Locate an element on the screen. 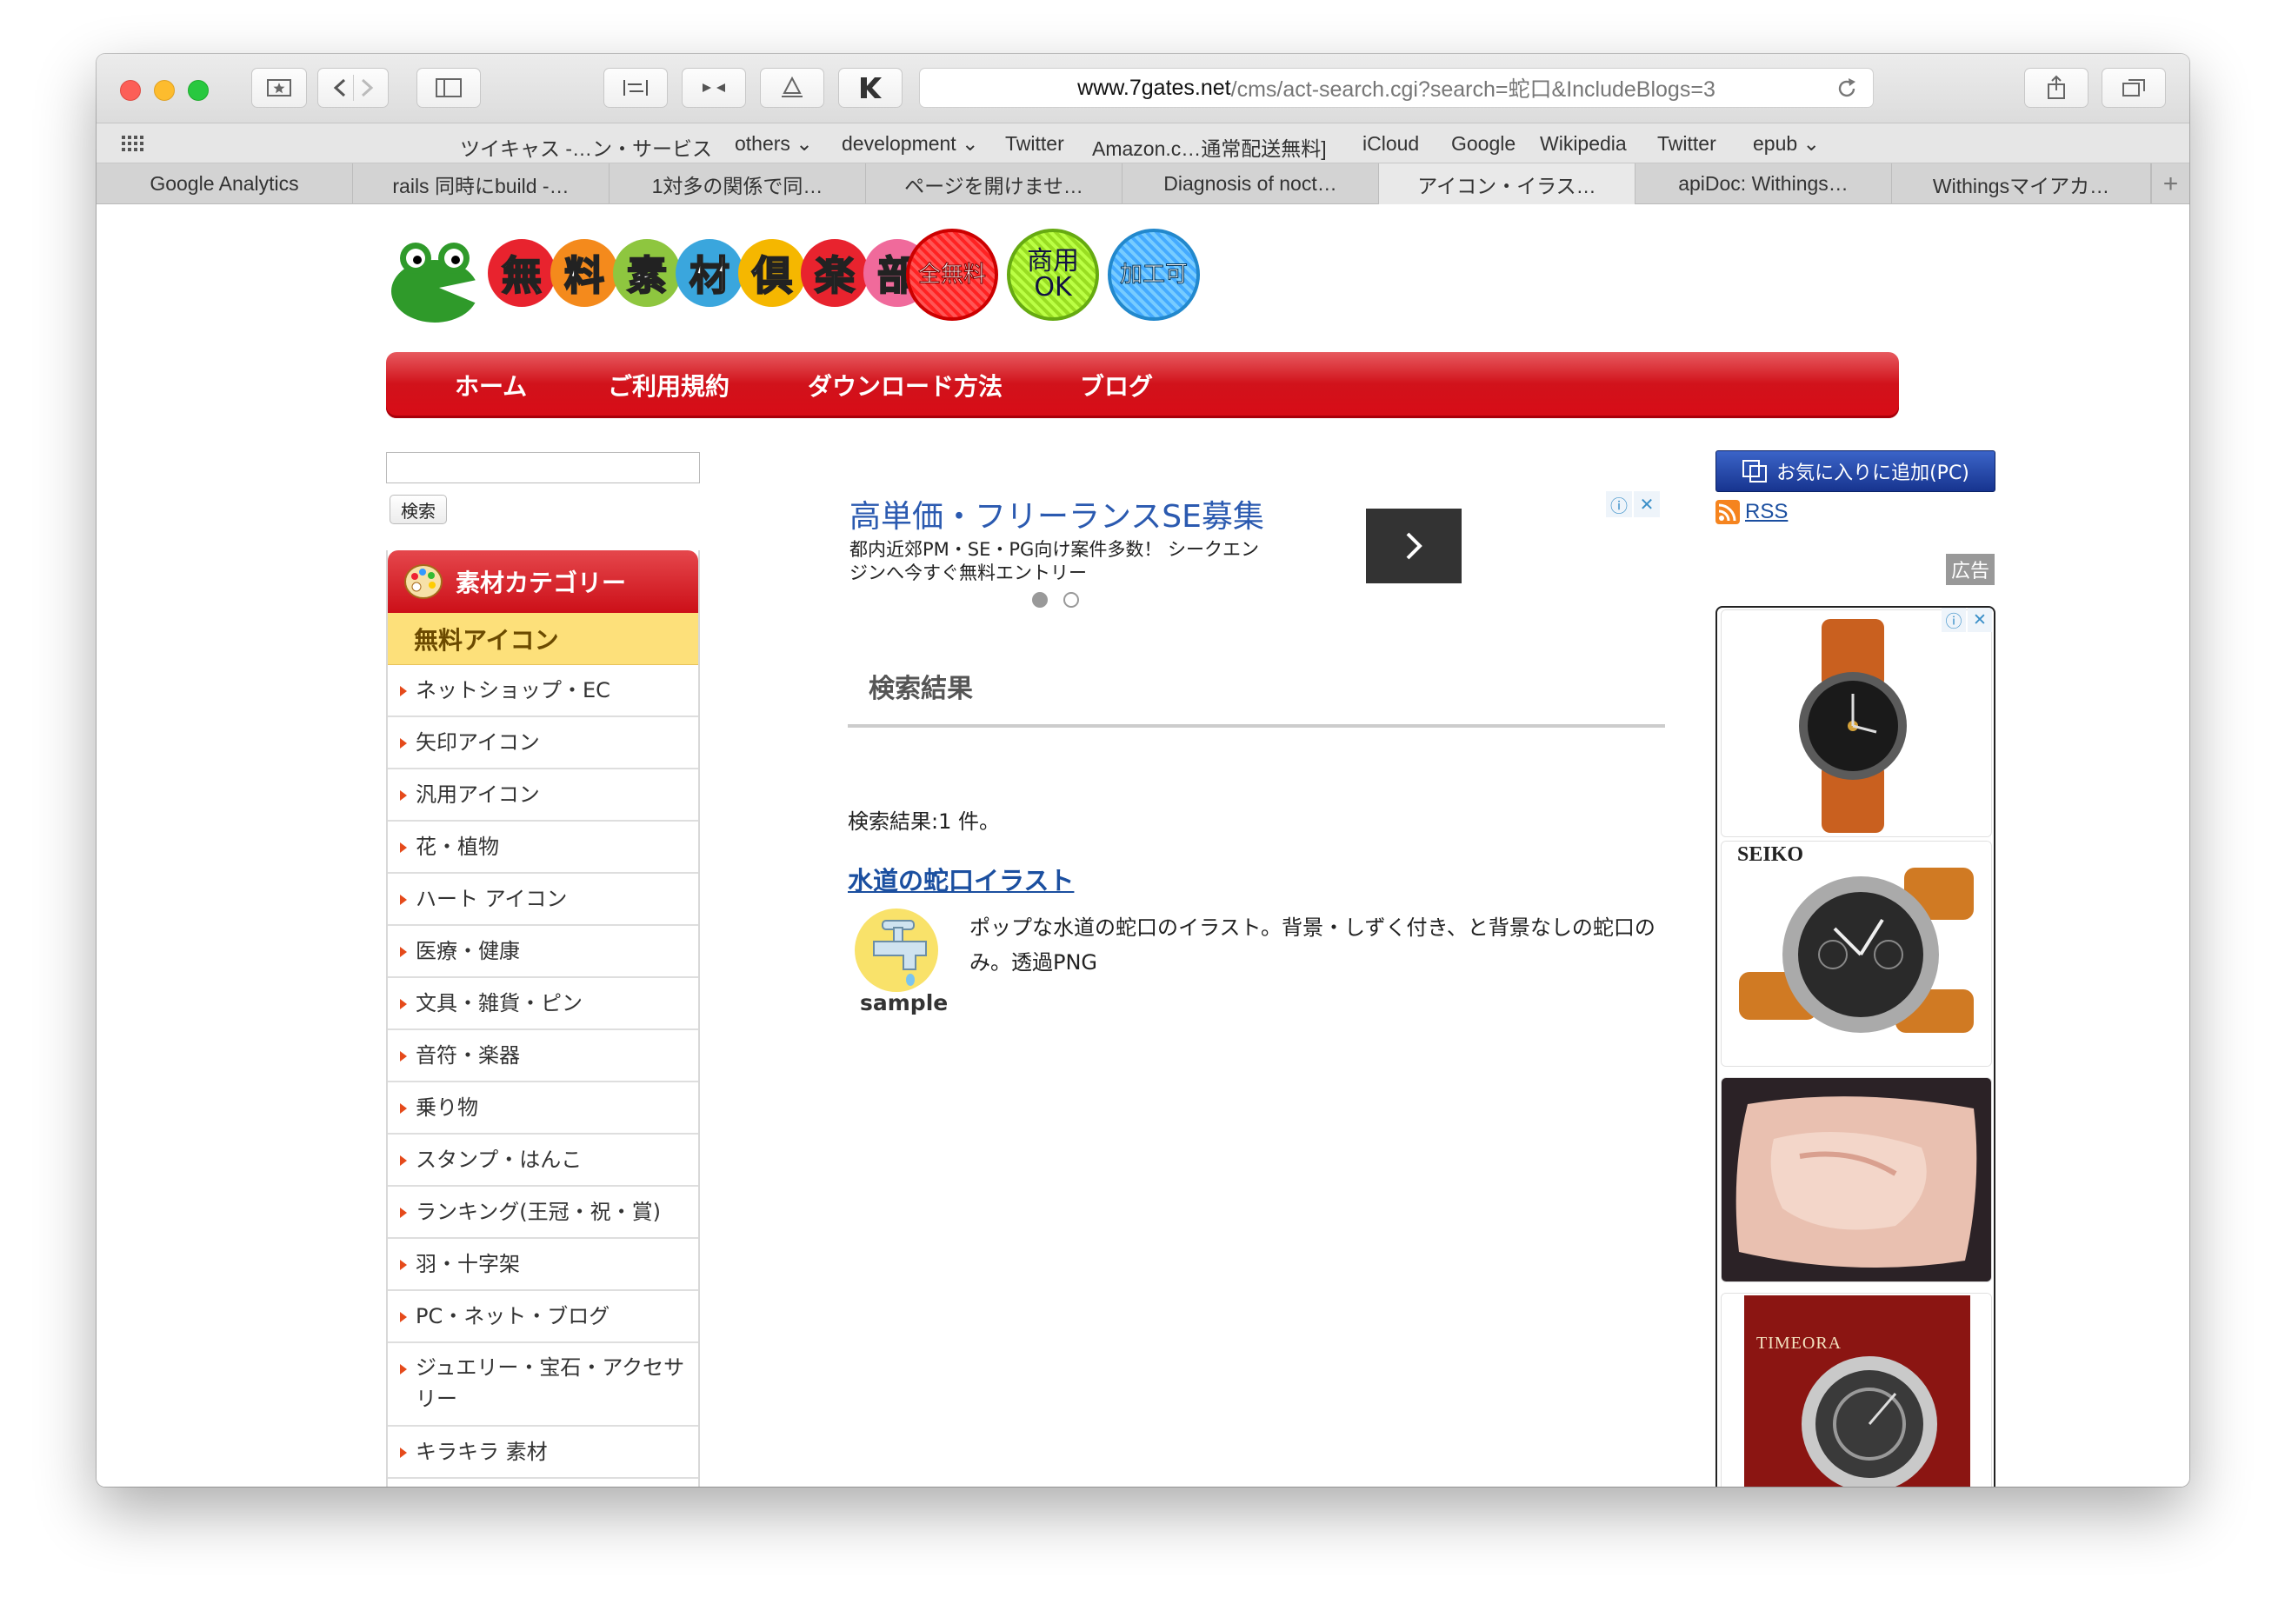  plus-icon: + is located at coordinates (2171, 184).